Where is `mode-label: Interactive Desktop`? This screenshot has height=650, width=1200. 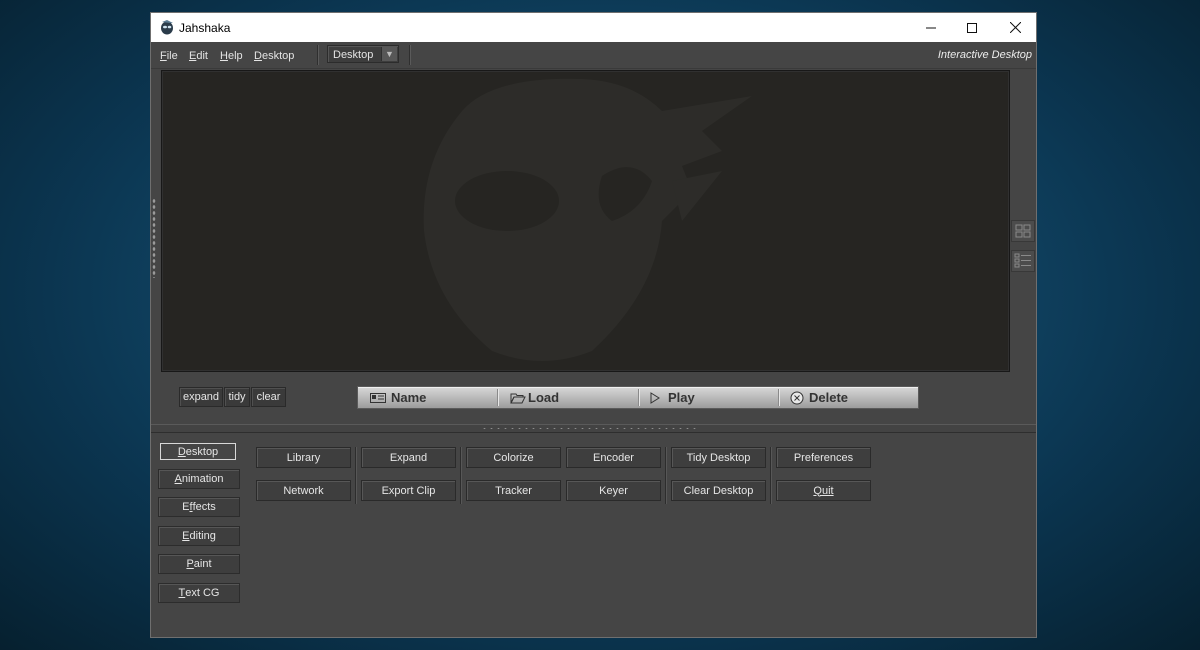
mode-label: Interactive Desktop is located at coordinates (984, 55).